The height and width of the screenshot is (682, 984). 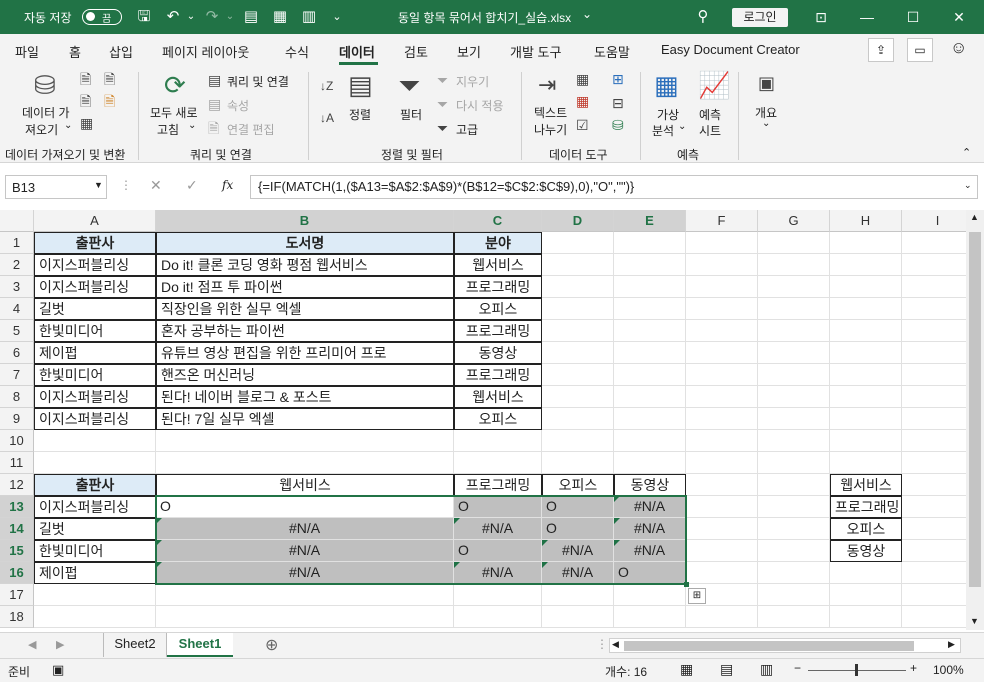 I want to click on column-header-b: B, so click(x=305, y=221).